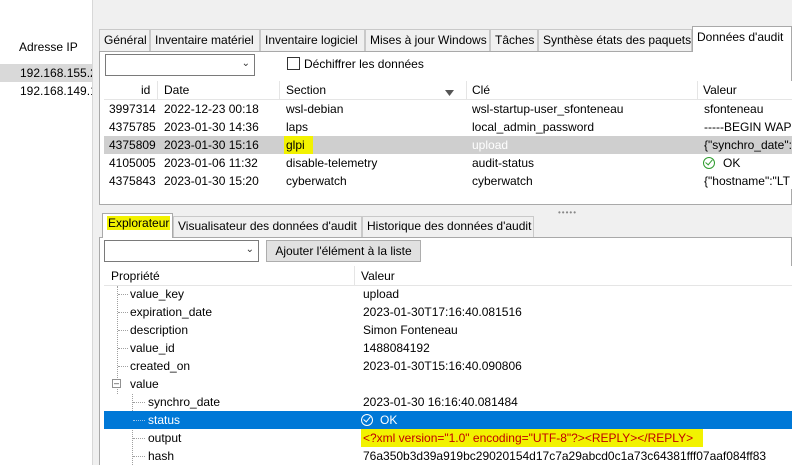  What do you see at coordinates (135, 276) in the screenshot?
I see `col-header-property: Propriété` at bounding box center [135, 276].